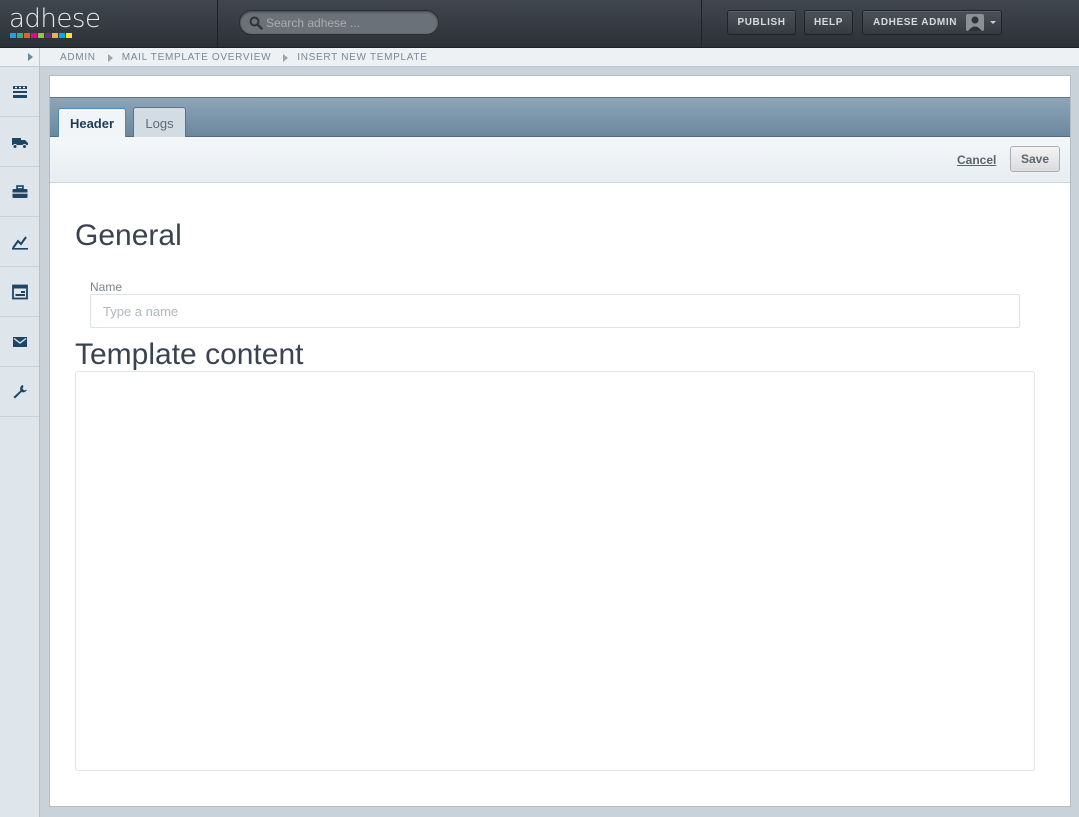 This screenshot has height=817, width=1079. I want to click on sidebar-item-campaigns, so click(19, 192).